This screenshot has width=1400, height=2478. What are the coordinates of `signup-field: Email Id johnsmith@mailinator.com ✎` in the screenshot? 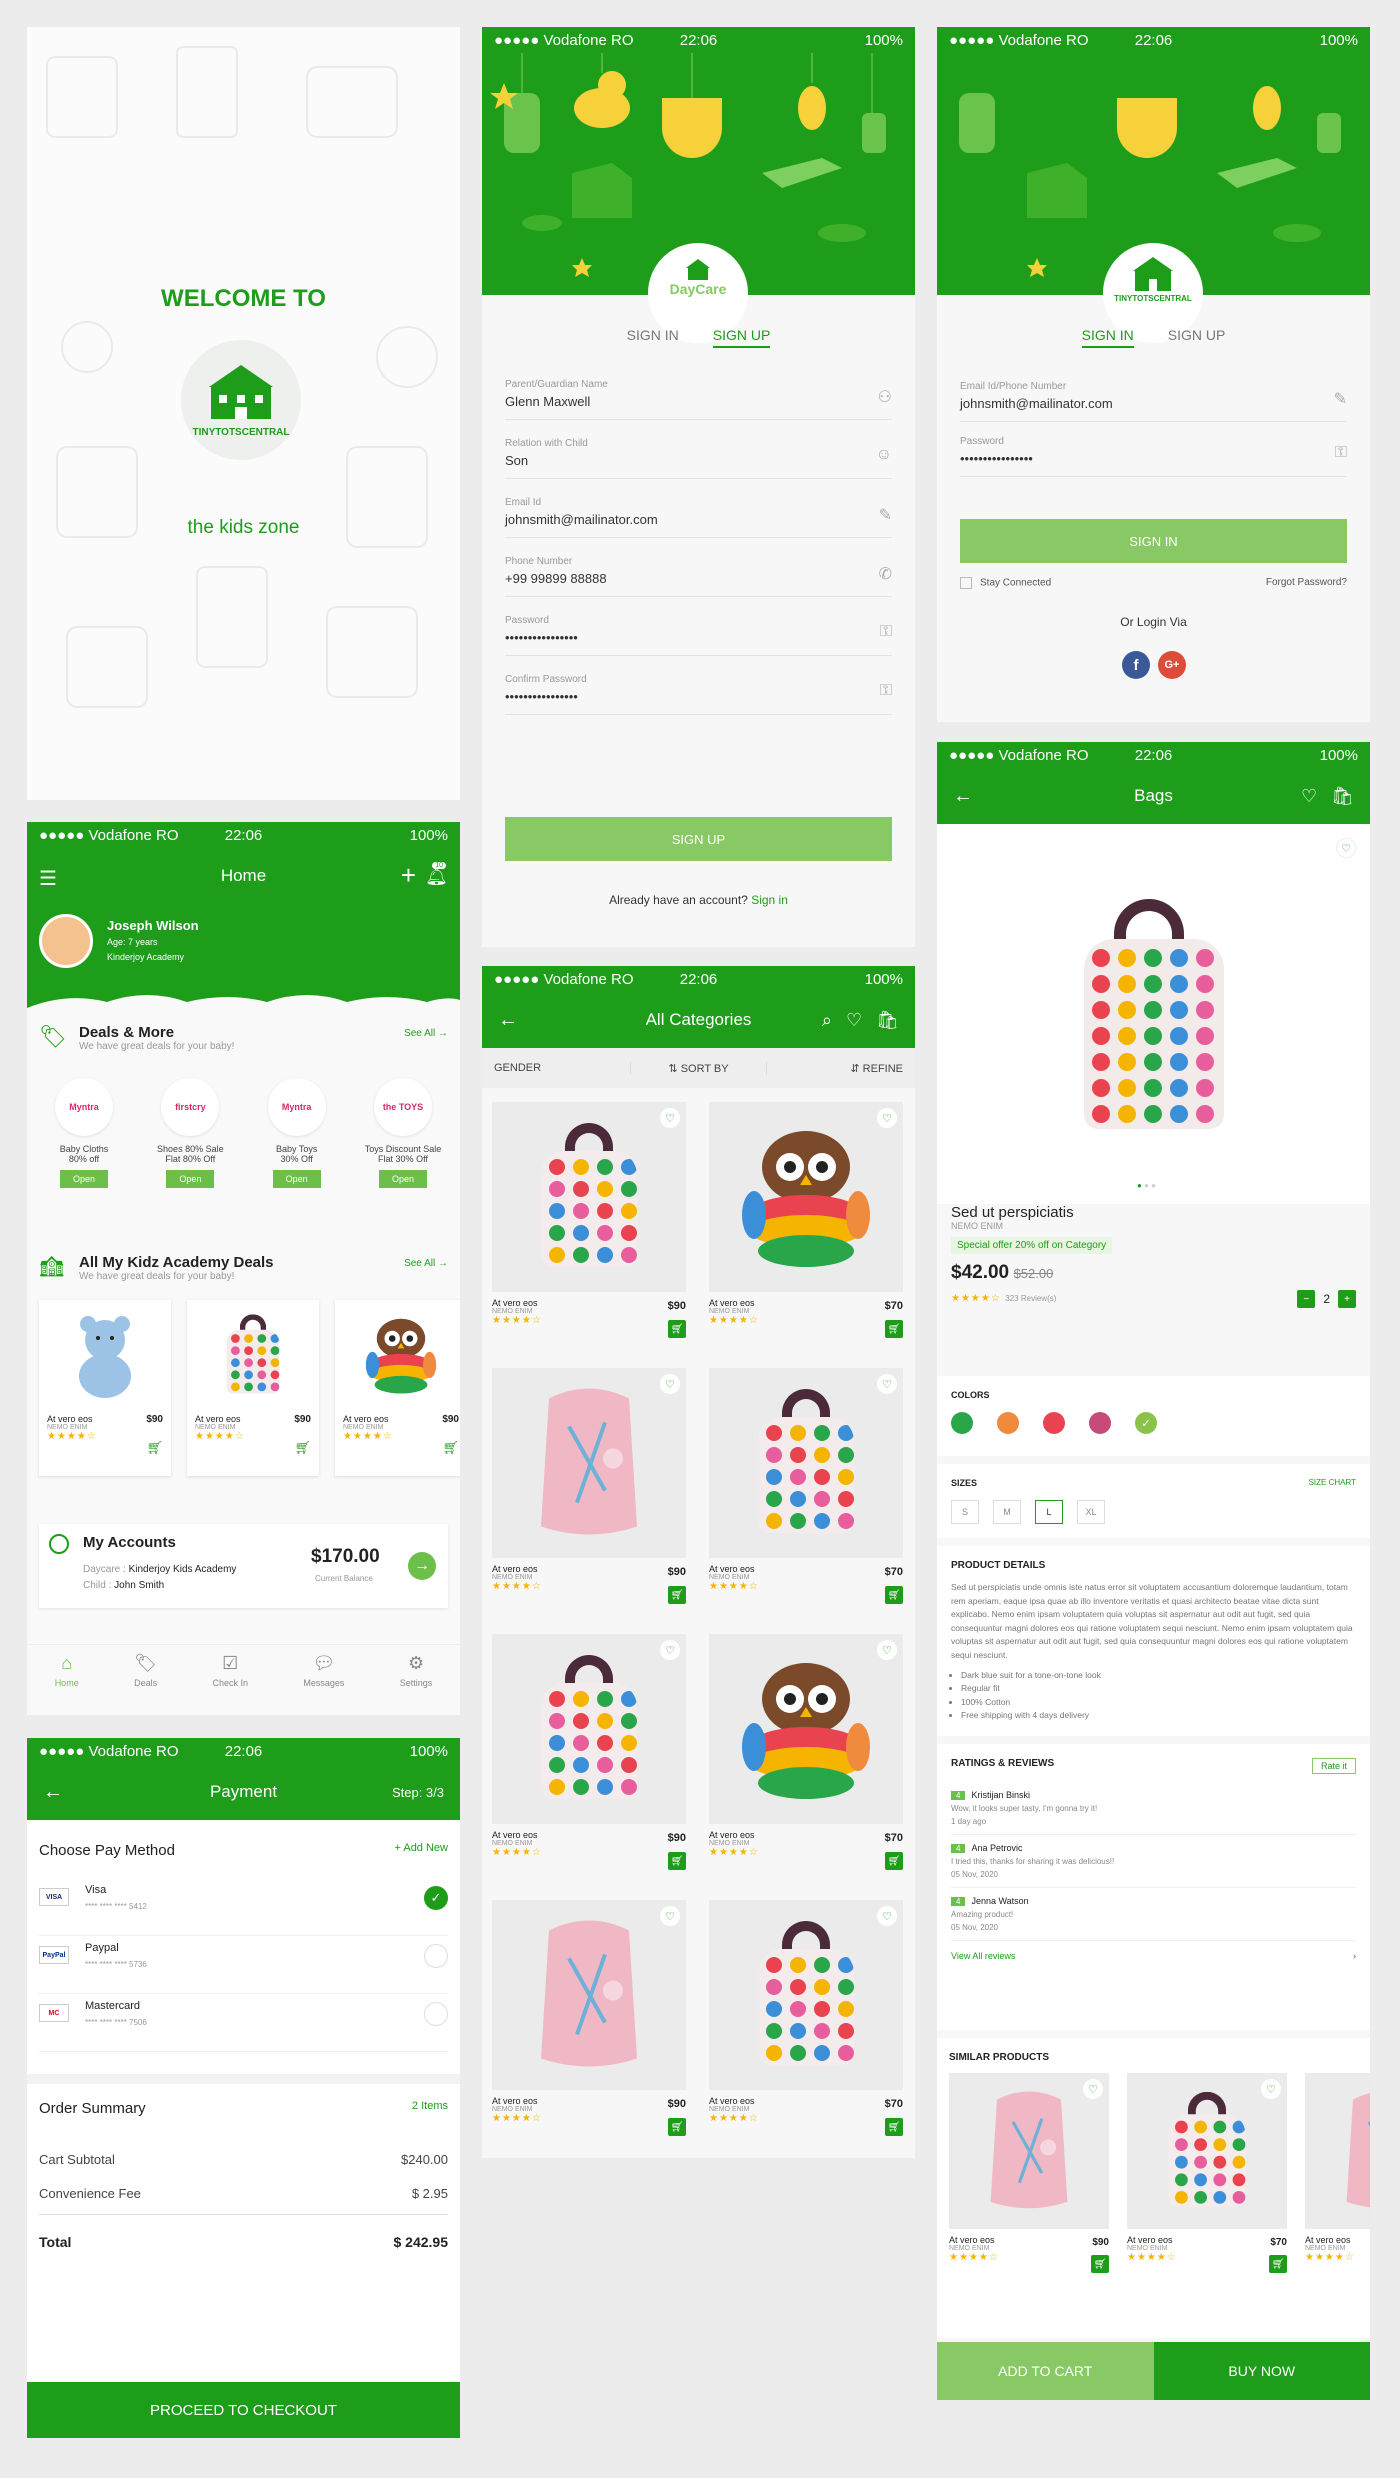 It's located at (698, 513).